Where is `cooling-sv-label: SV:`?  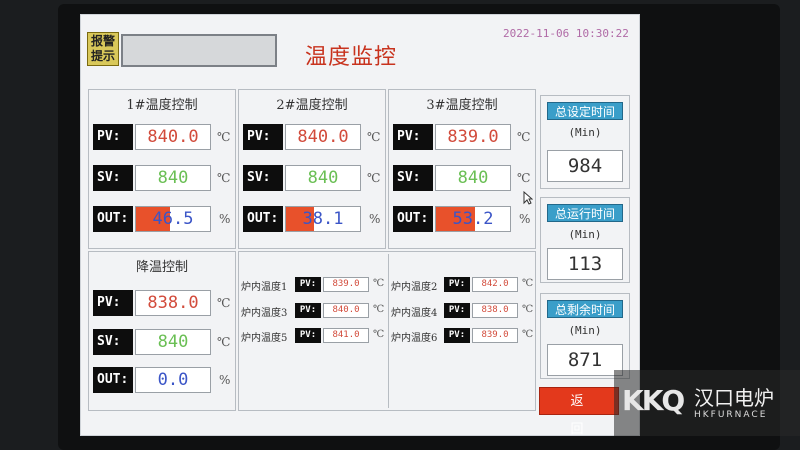
cooling-sv-label: SV: is located at coordinates (113, 342).